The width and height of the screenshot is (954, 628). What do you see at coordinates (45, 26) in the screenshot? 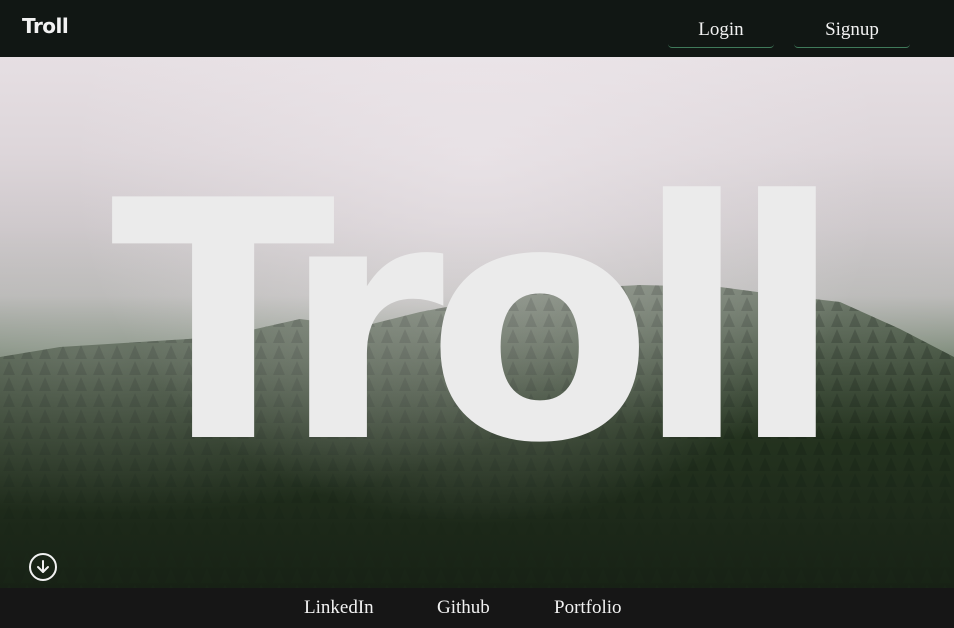
I see `brand-logo: Troll` at bounding box center [45, 26].